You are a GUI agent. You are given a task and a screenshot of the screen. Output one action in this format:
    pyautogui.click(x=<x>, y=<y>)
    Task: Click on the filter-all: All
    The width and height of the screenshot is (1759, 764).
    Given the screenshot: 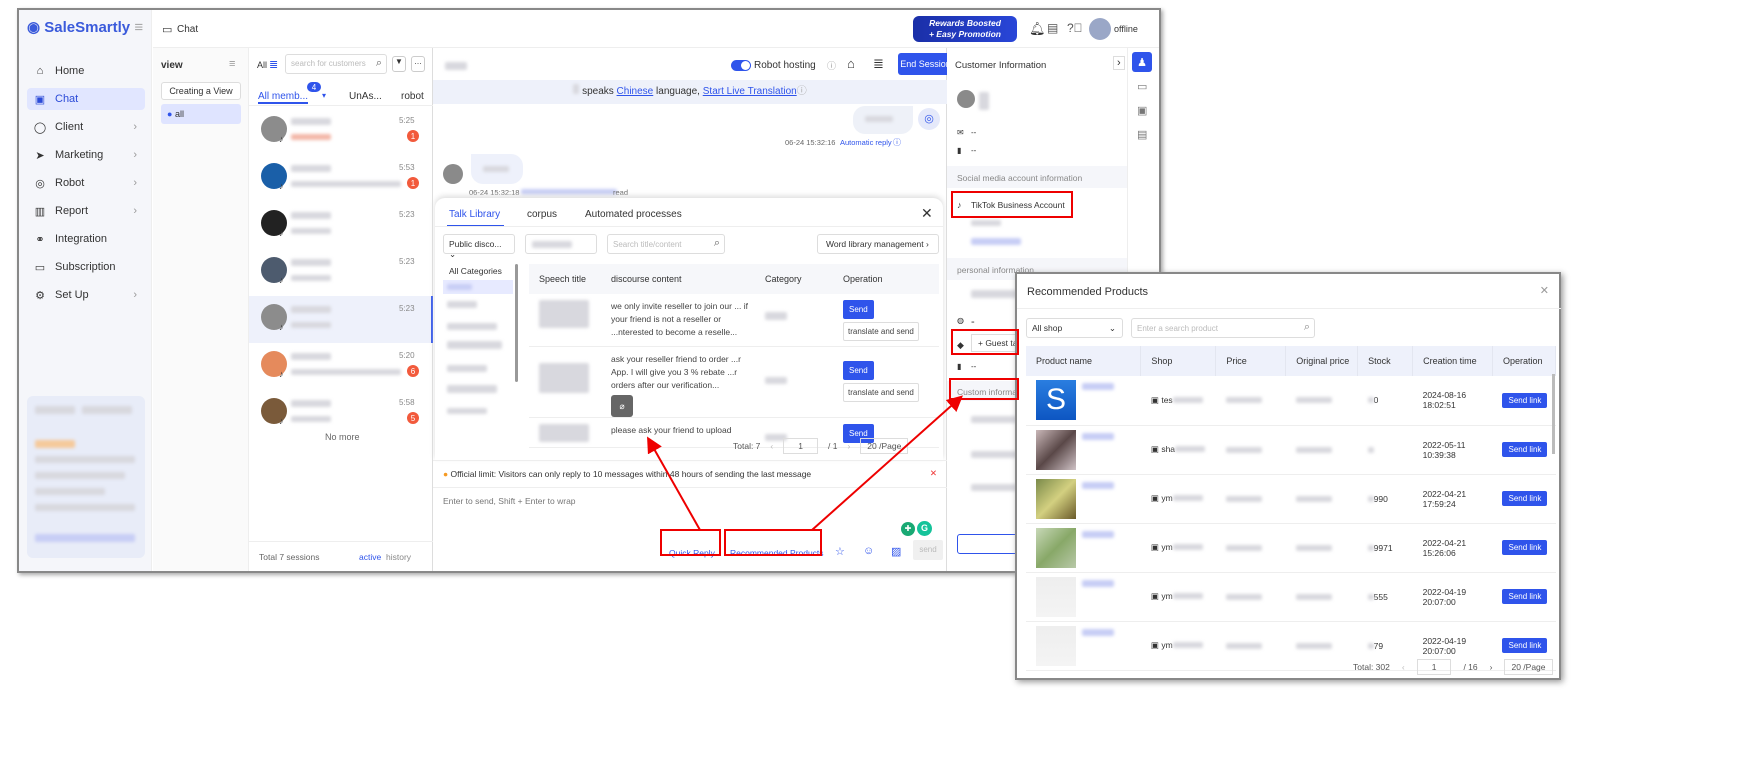 What is the action you would take?
    pyautogui.click(x=262, y=65)
    